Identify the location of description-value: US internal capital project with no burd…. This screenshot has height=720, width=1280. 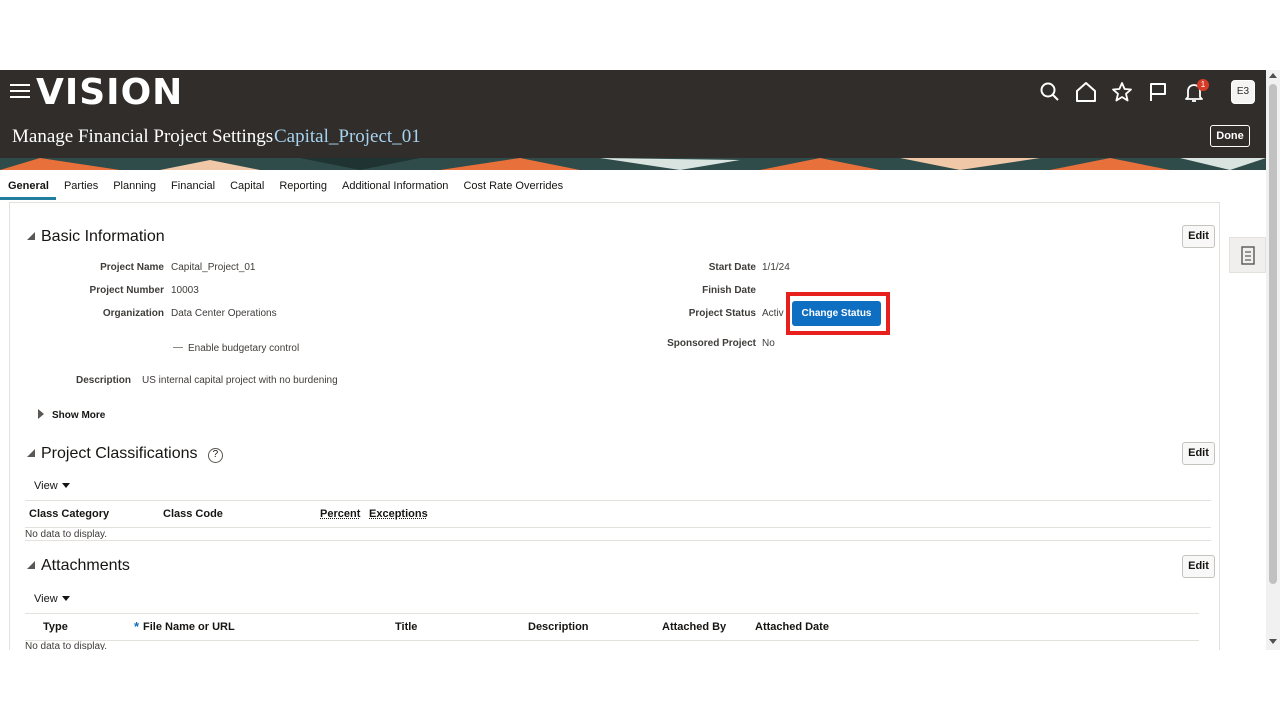
(240, 380).